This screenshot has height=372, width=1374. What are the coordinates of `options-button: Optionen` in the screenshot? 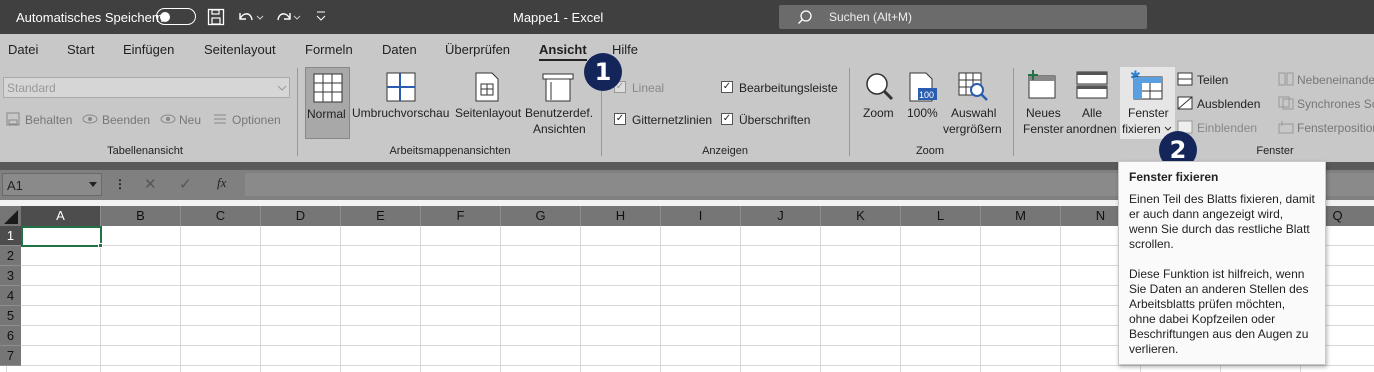 It's located at (256, 120).